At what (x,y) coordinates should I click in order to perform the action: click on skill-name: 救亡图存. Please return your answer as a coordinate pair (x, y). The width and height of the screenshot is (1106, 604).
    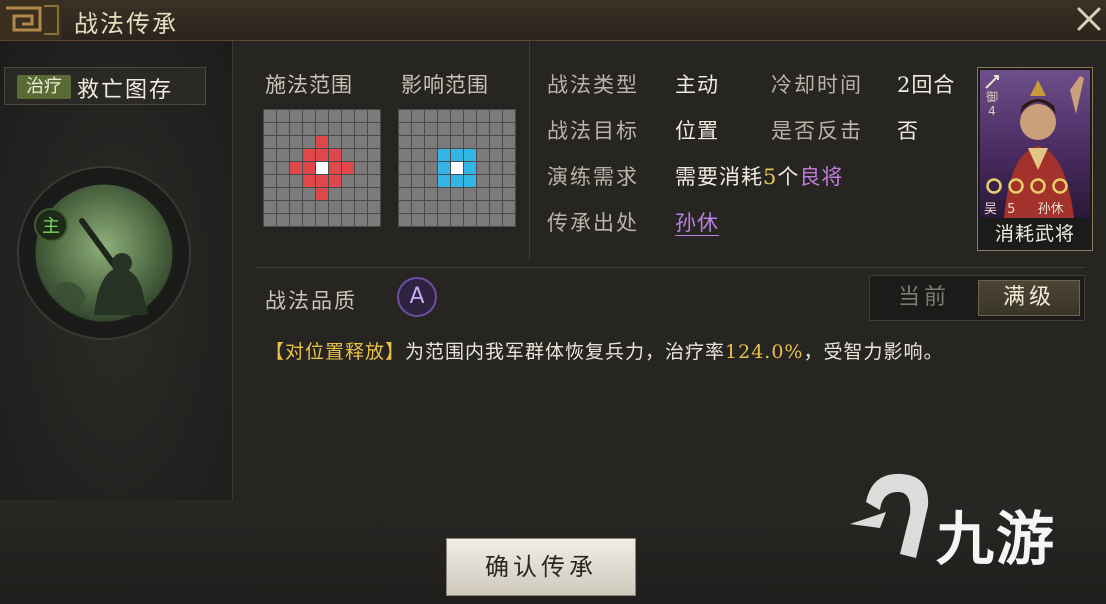
    Looking at the image, I should click on (125, 90).